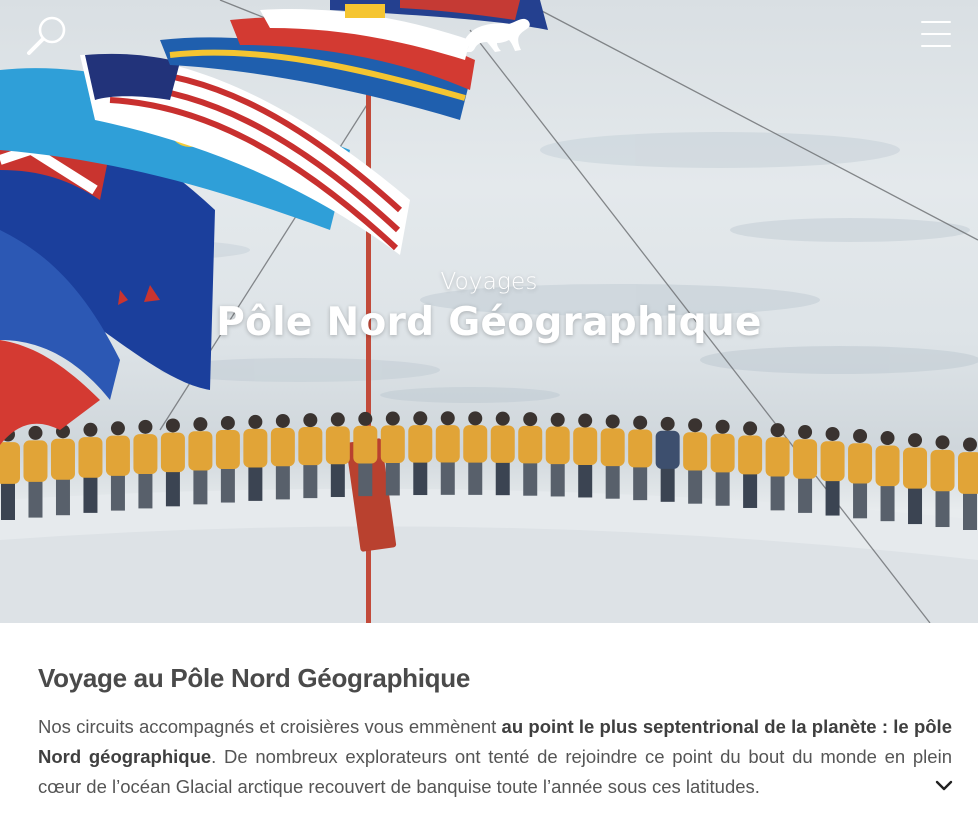 The image size is (978, 815). Describe the element at coordinates (494, 33) in the screenshot. I see `polar-bear-logo-icon` at that location.